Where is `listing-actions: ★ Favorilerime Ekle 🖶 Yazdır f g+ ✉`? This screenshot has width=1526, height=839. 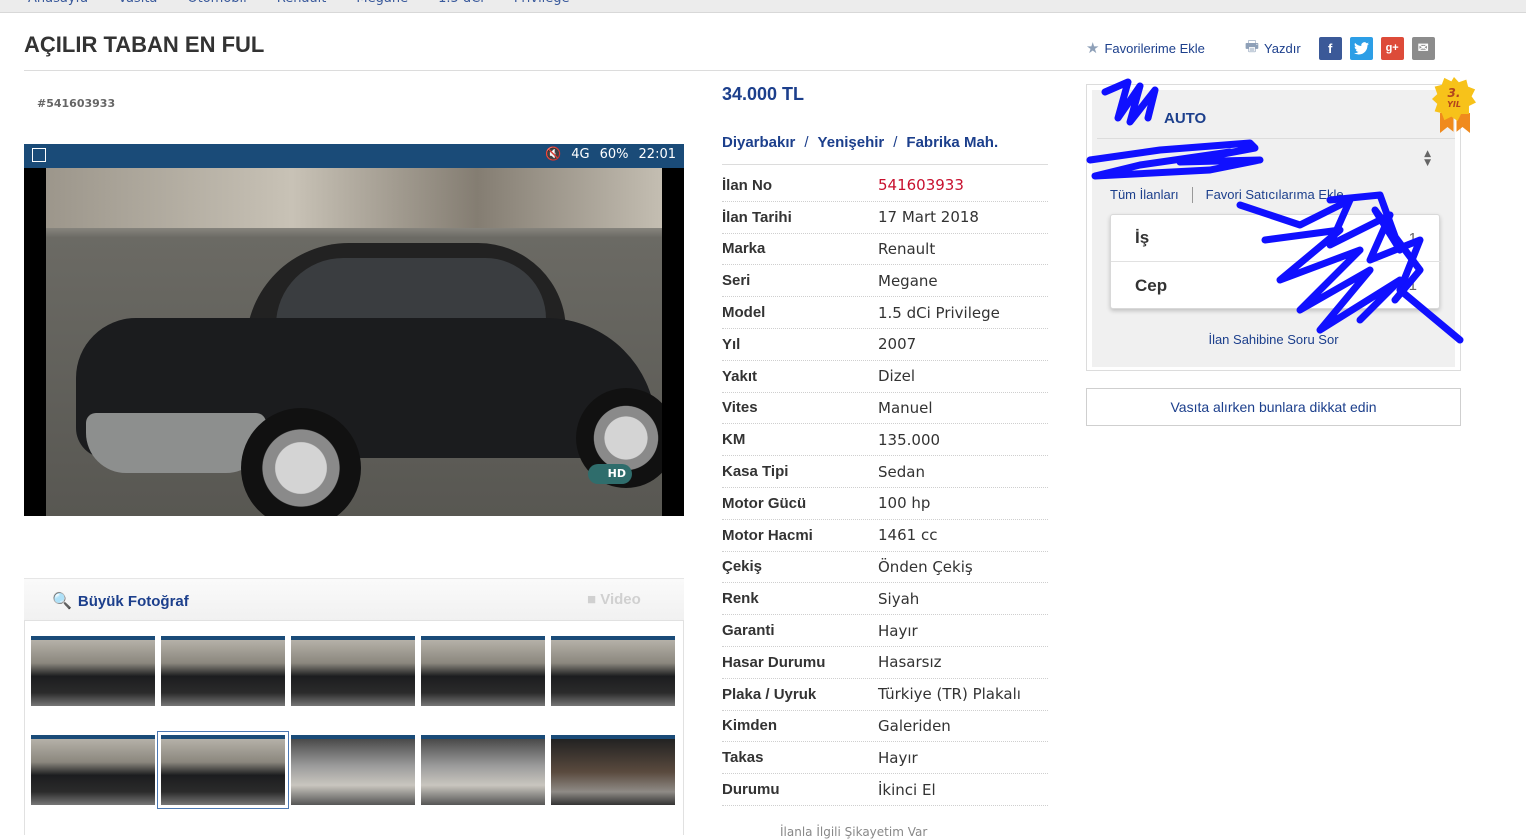 listing-actions: ★ Favorilerime Ekle 🖶 Yazdır f g+ ✉ is located at coordinates (1260, 48).